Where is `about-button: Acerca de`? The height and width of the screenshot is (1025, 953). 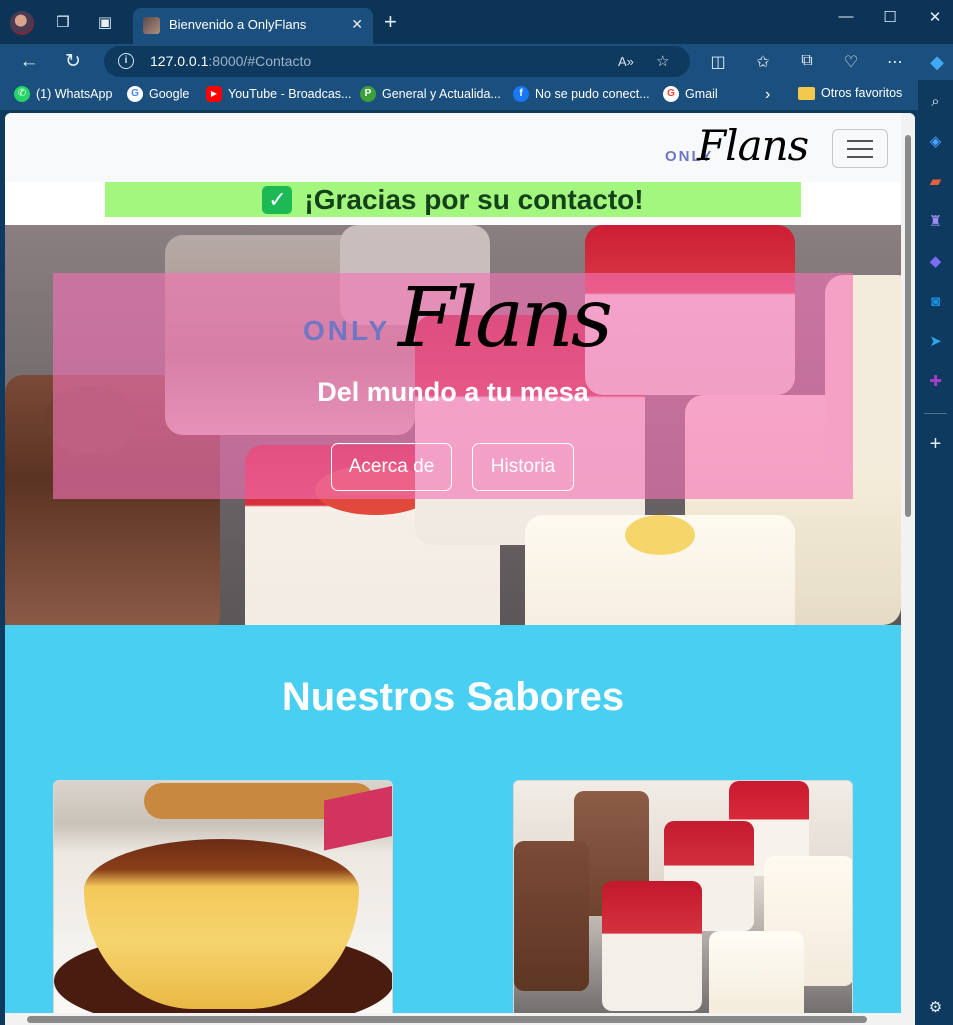
about-button: Acerca de is located at coordinates (391, 467).